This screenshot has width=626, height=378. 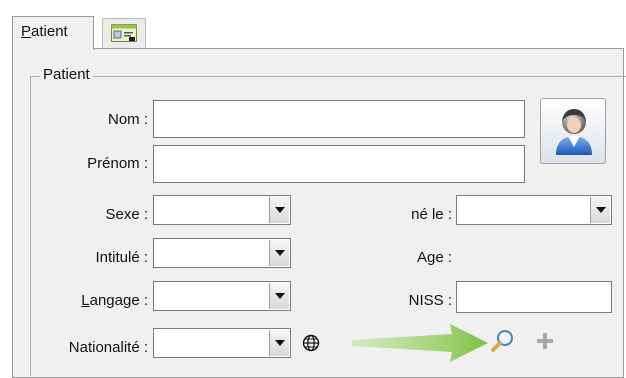 I want to click on tab-patient: Patient, so click(x=53, y=33).